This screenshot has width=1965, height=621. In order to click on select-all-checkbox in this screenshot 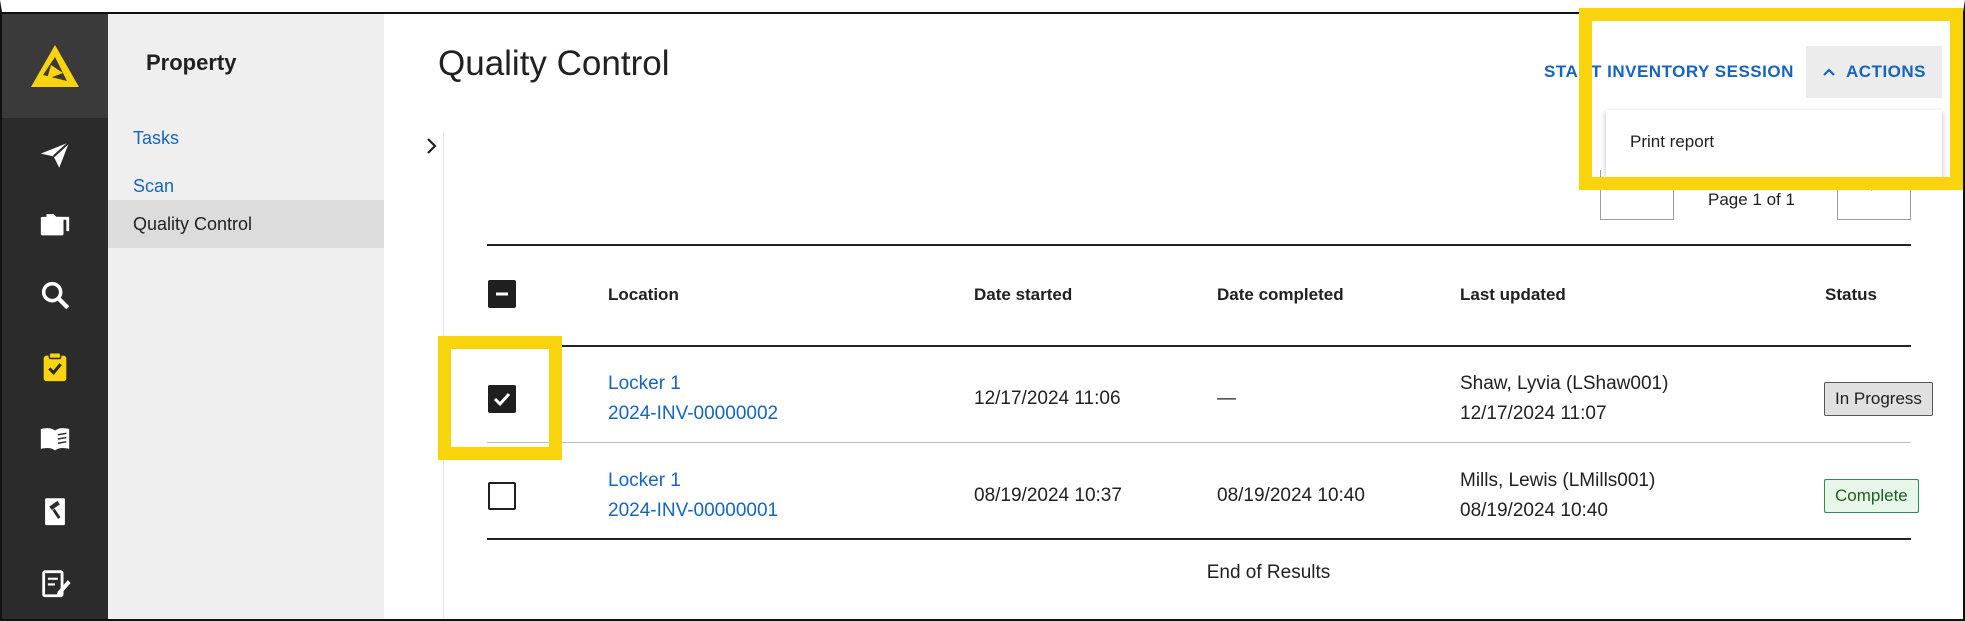, I will do `click(502, 294)`.